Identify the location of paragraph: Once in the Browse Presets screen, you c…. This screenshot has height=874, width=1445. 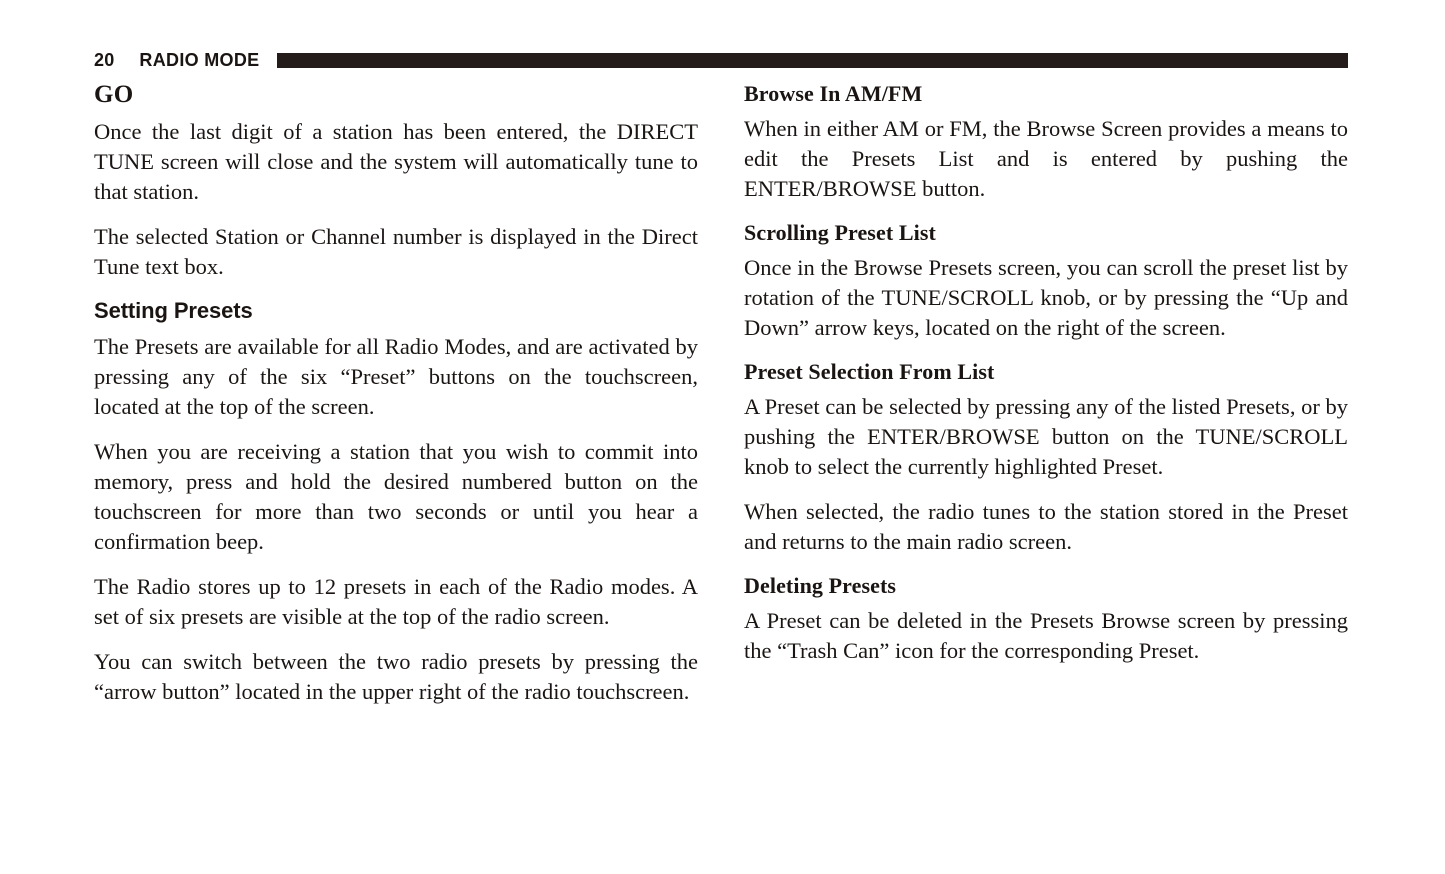
(1046, 297).